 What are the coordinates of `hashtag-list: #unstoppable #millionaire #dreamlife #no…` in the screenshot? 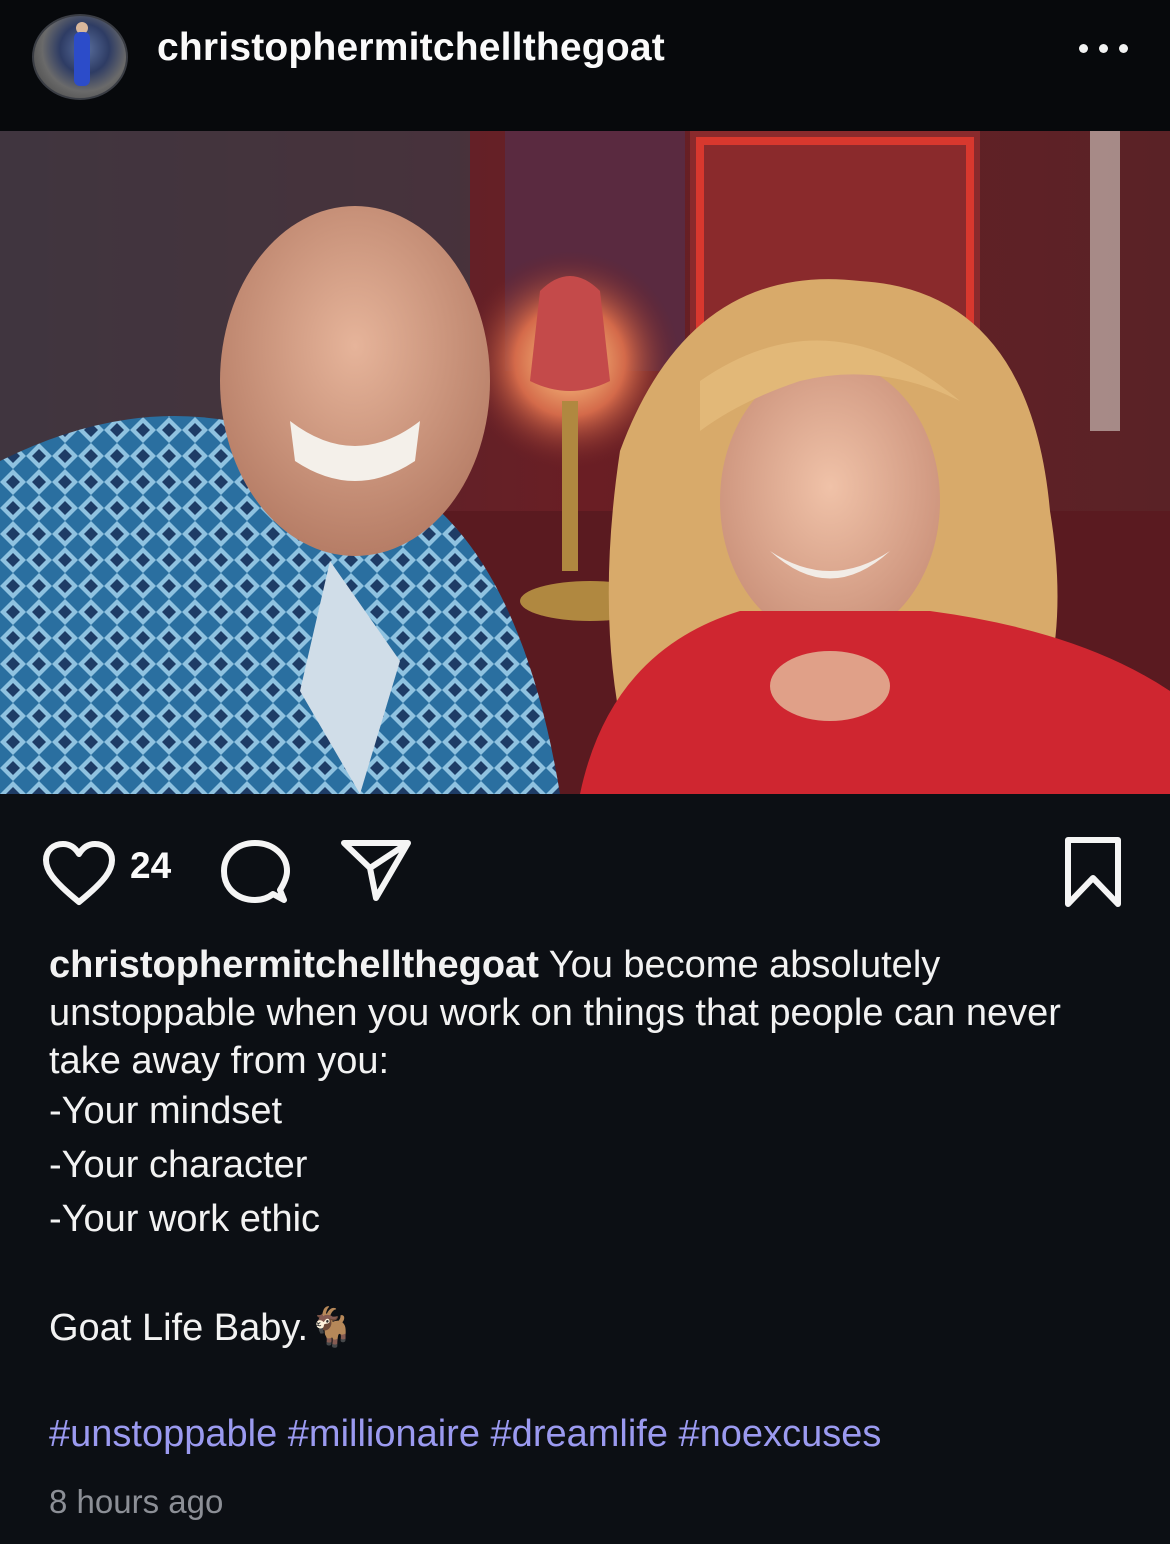 It's located at (465, 1434).